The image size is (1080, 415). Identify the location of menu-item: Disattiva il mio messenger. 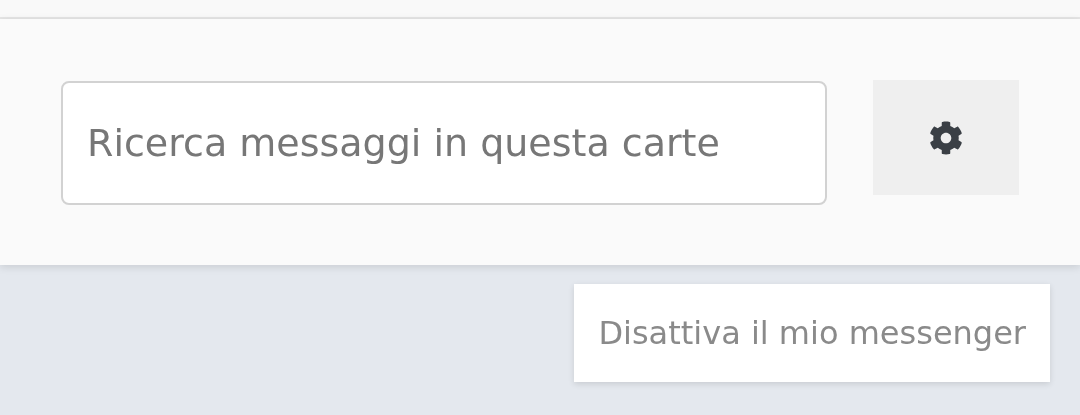
(812, 333).